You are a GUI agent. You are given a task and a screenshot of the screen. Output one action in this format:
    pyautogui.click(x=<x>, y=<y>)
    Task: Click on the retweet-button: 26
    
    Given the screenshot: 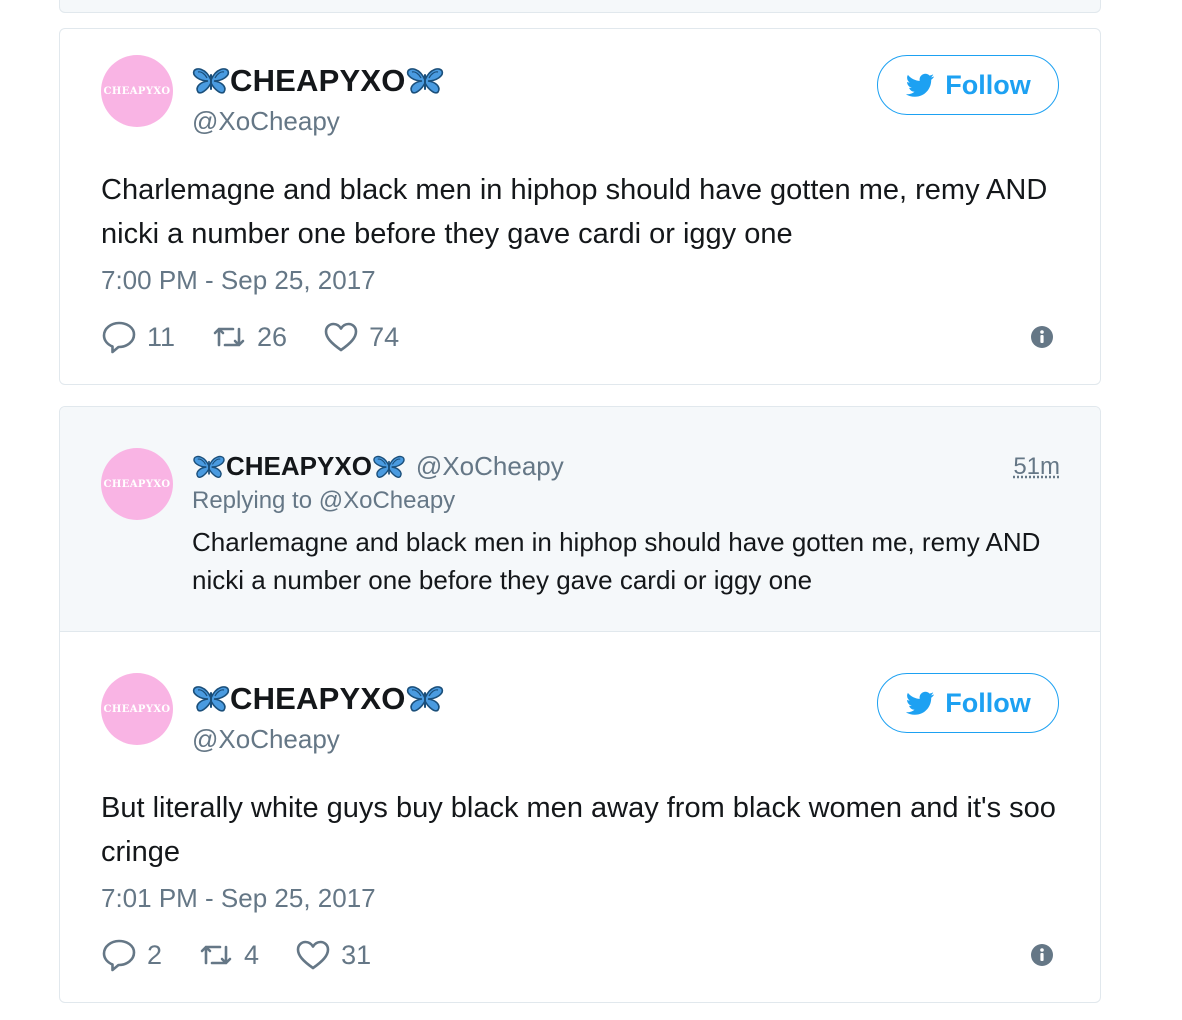 What is the action you would take?
    pyautogui.click(x=249, y=337)
    